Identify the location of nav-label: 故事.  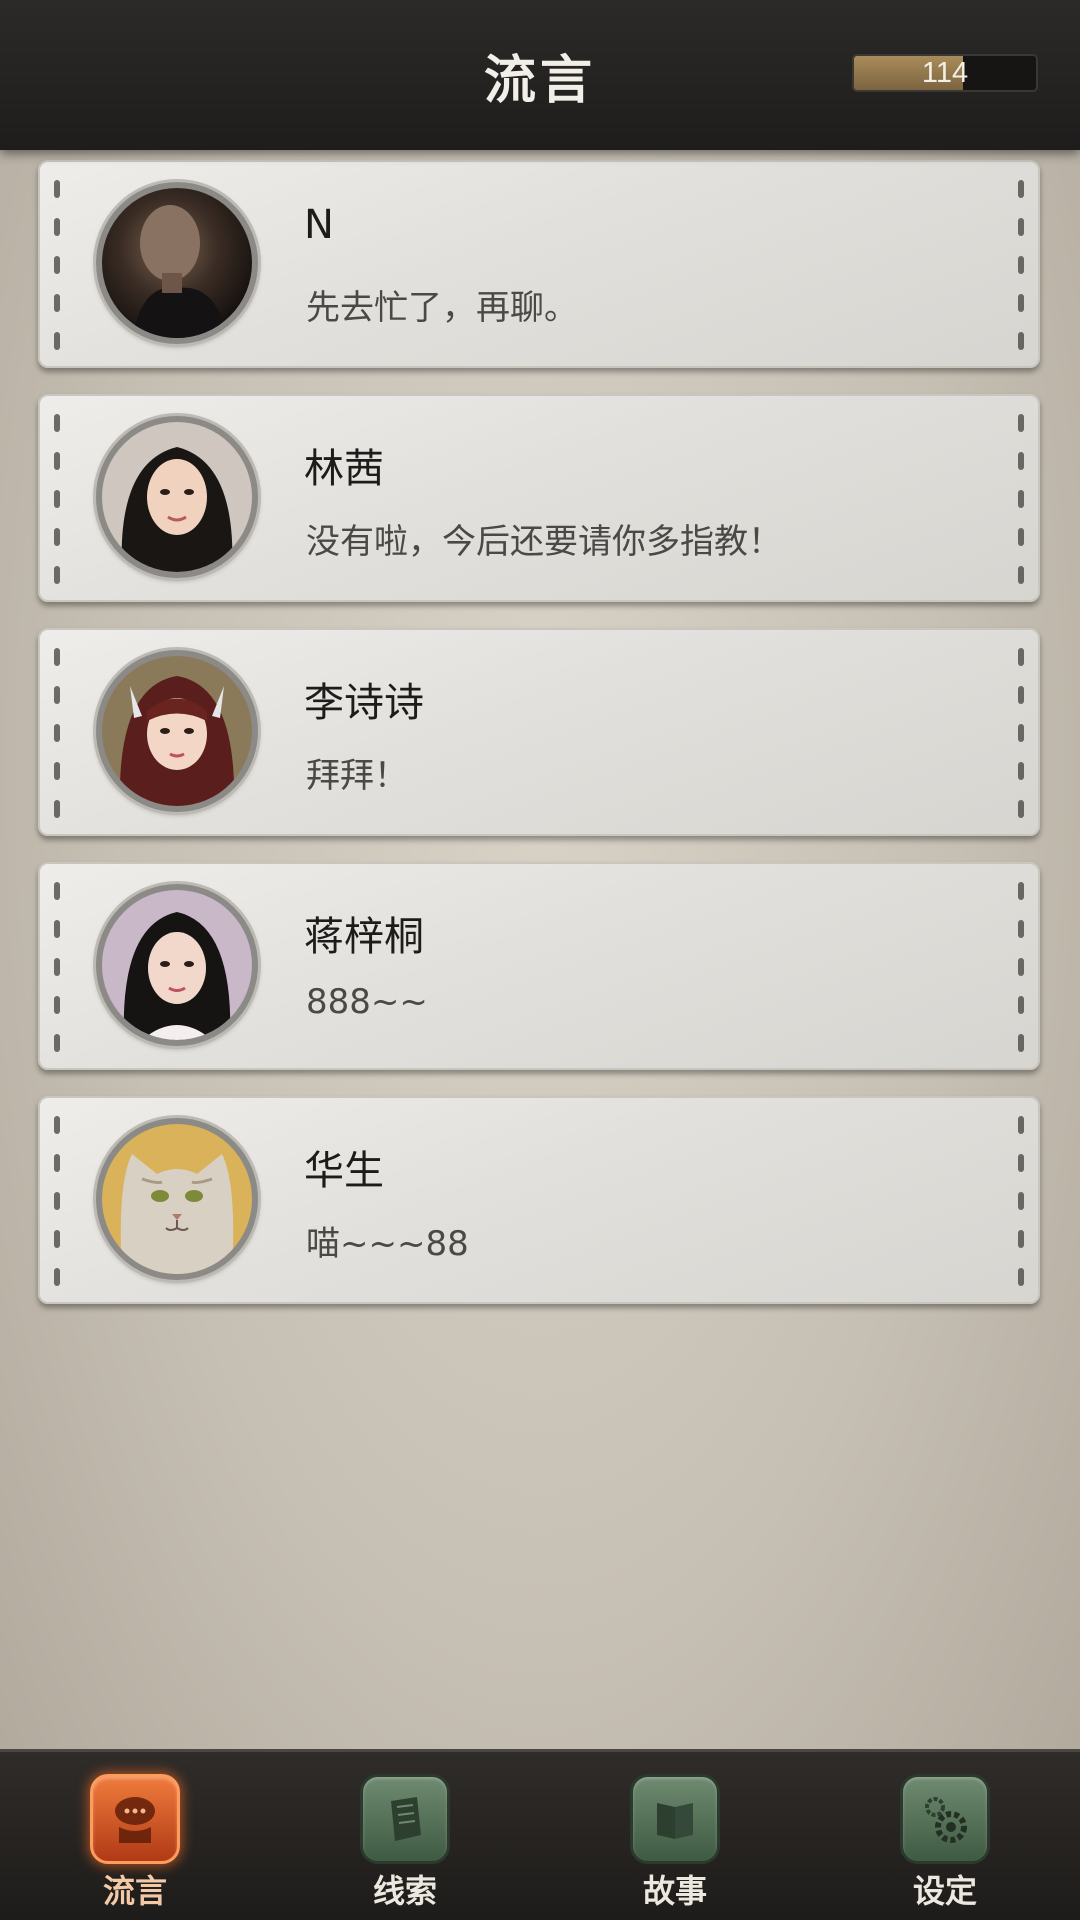
(674, 1891).